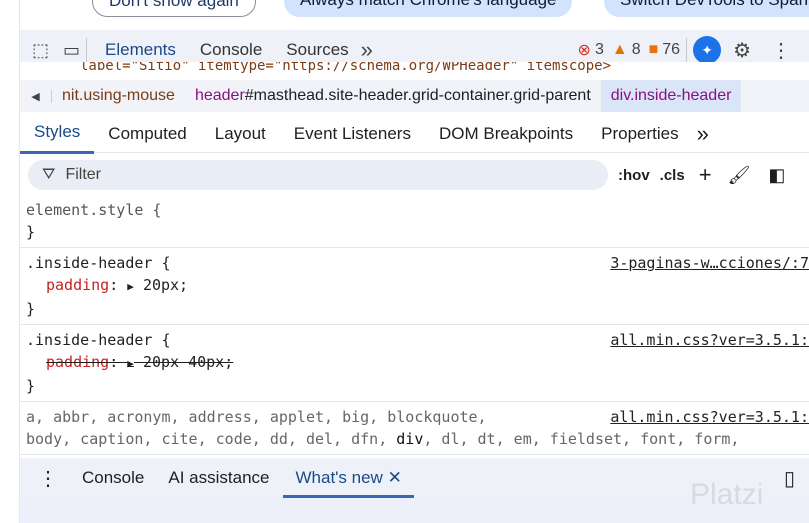 This screenshot has width=809, height=523. Describe the element at coordinates (57, 133) in the screenshot. I see `tab-styles: Styles` at that location.